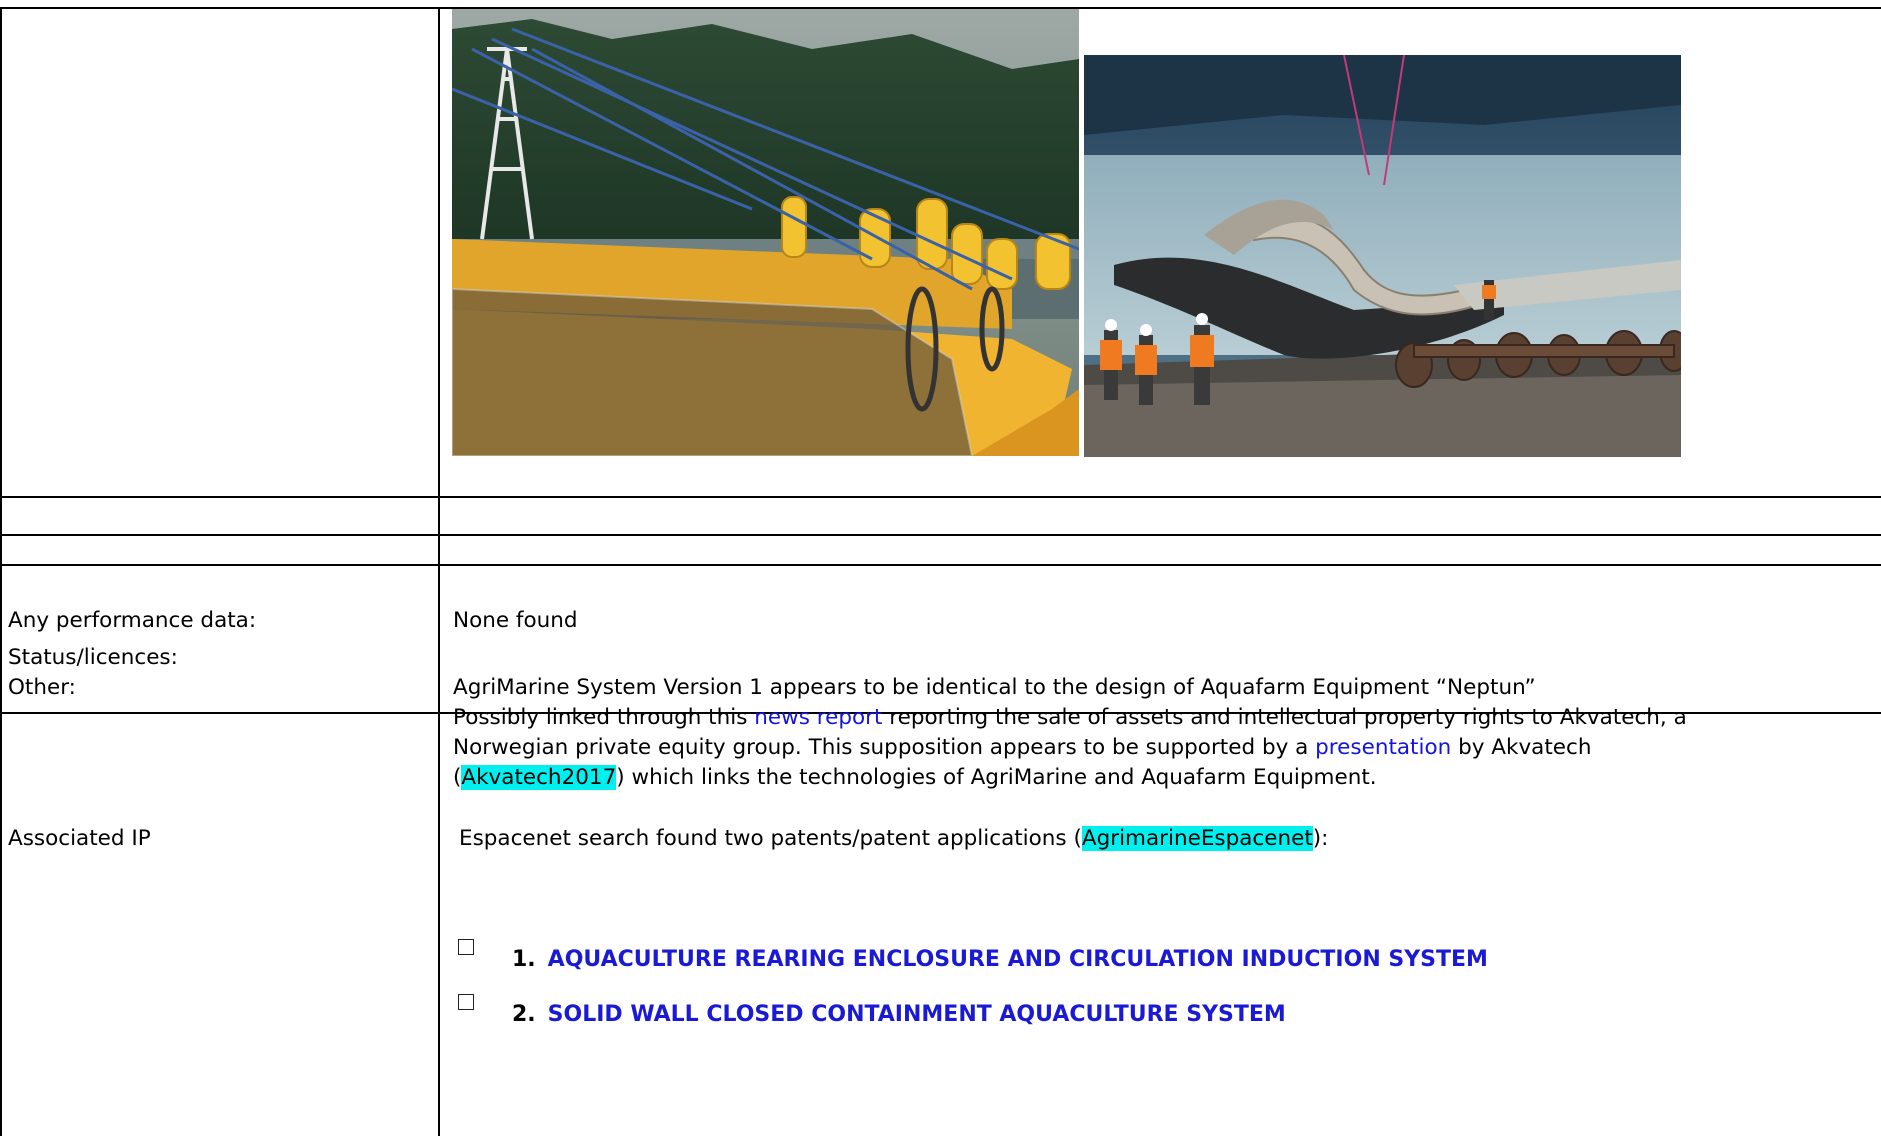  What do you see at coordinates (524, 959) in the screenshot?
I see `patent-1-number: 1.` at bounding box center [524, 959].